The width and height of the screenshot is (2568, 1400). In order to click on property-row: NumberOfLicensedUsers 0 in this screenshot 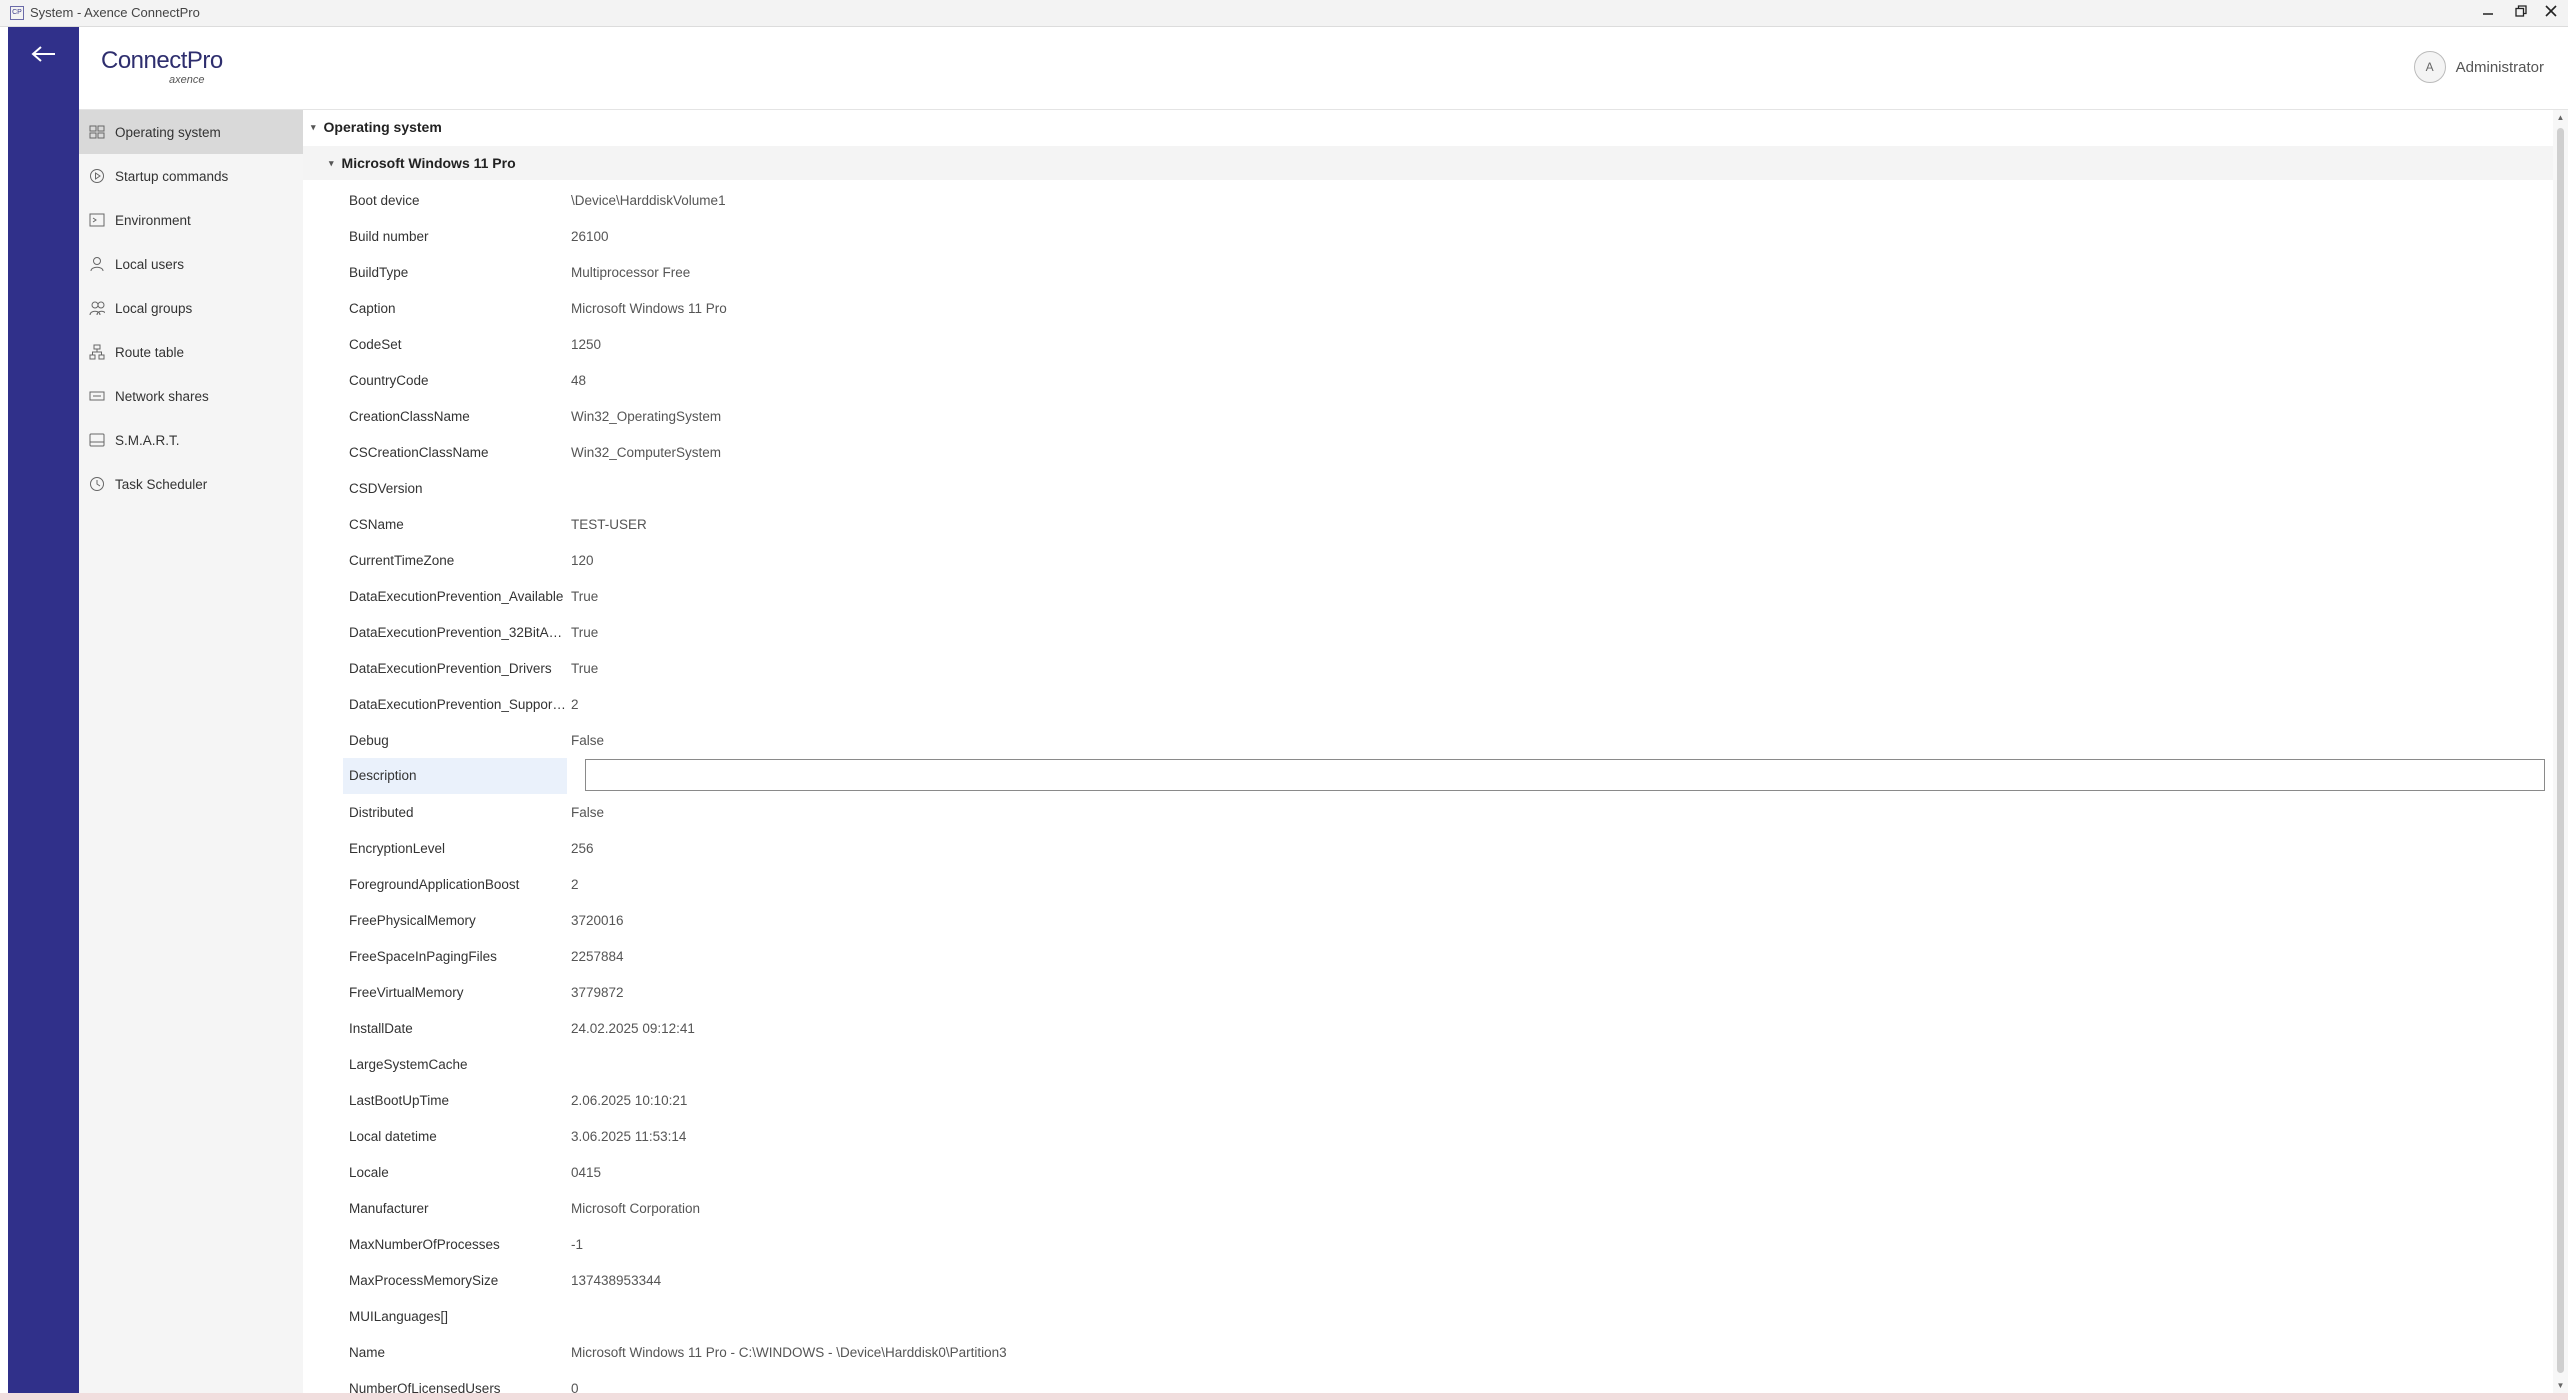, I will do `click(1443, 1382)`.